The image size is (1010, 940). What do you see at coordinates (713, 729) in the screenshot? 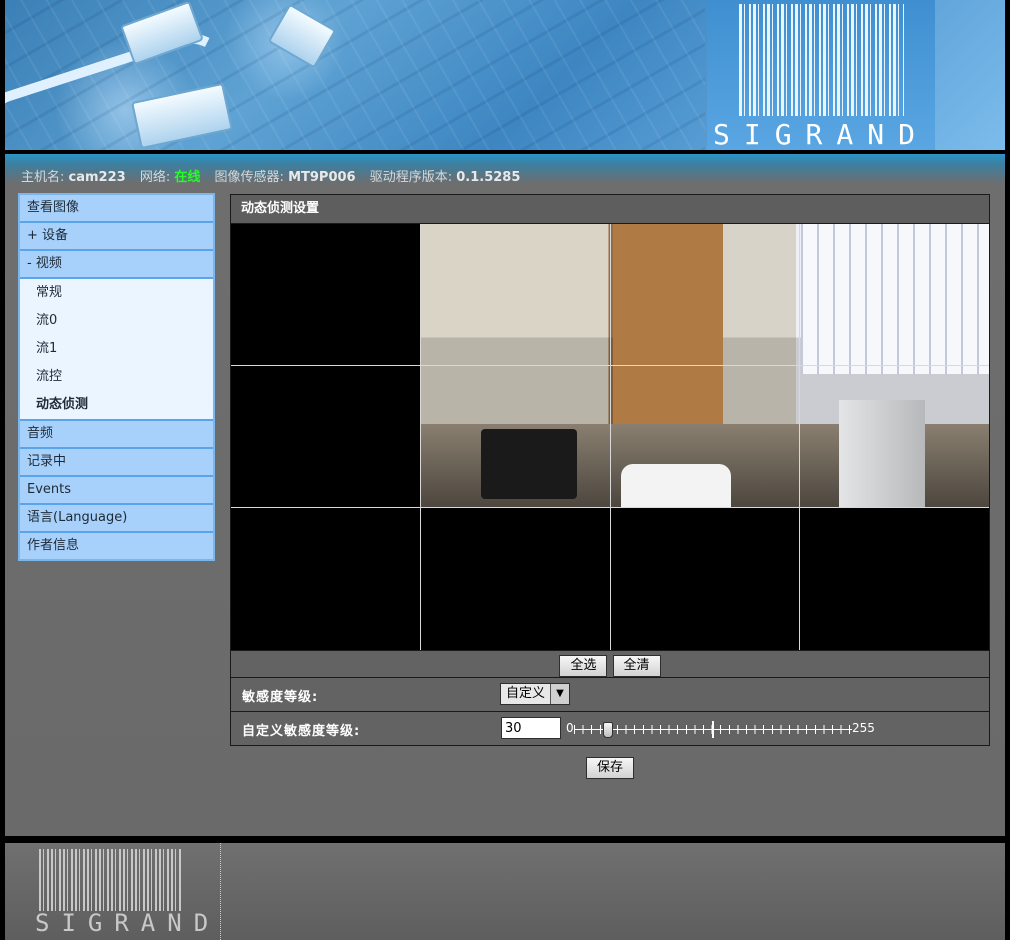
I see `slider-mid-marker` at bounding box center [713, 729].